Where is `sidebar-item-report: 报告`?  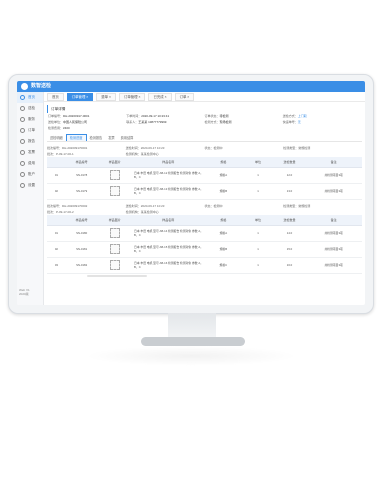
sidebar-item-report: 报告 is located at coordinates (30, 141).